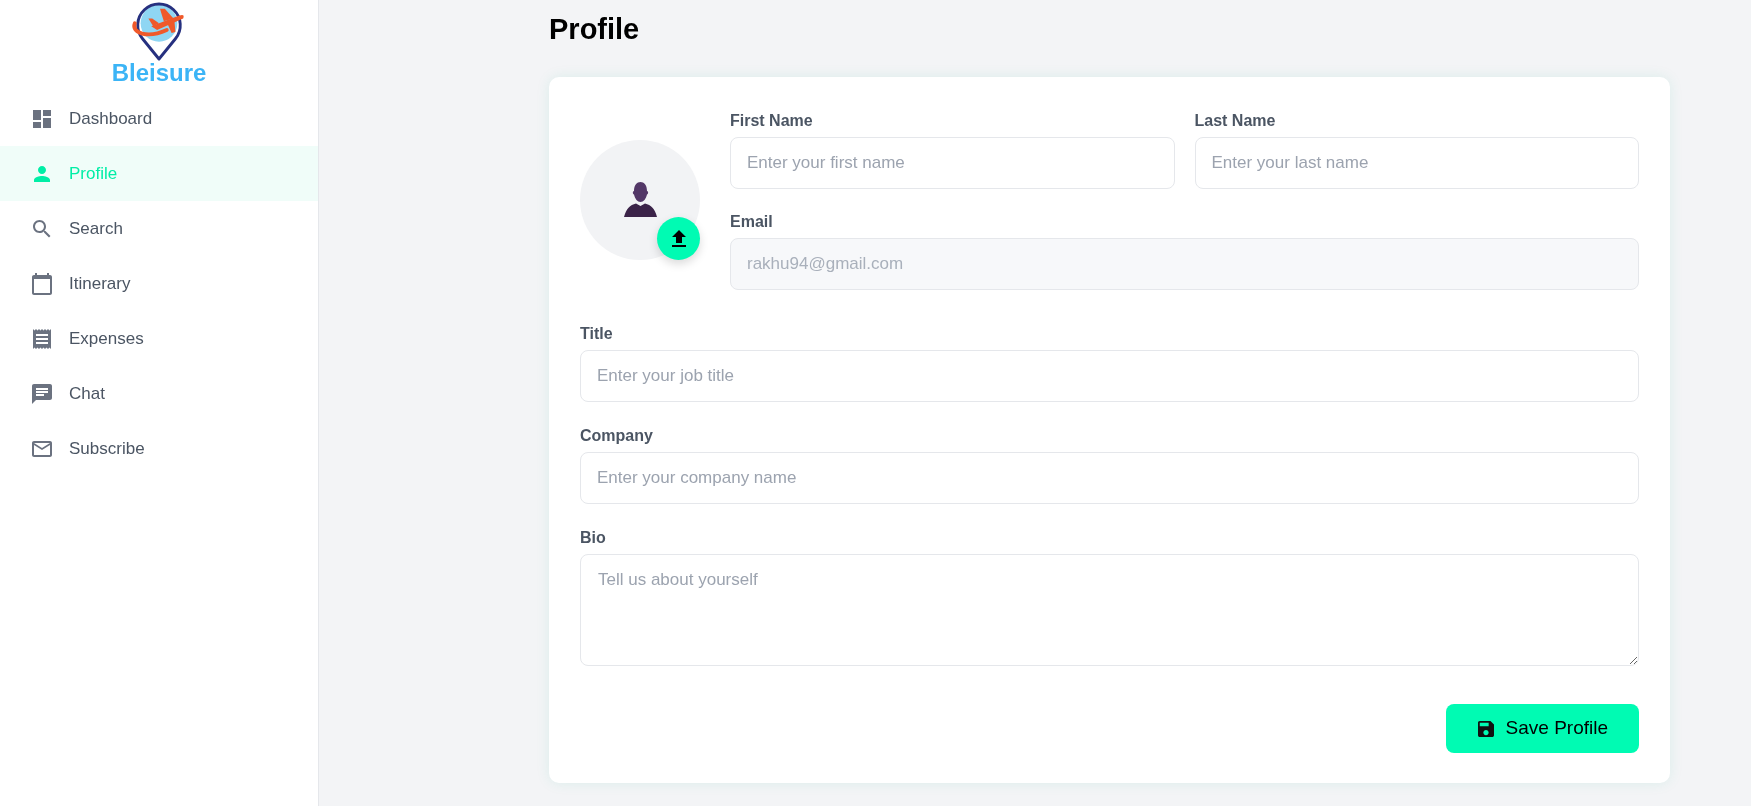 The image size is (1751, 806). Describe the element at coordinates (772, 121) in the screenshot. I see `field-label: First Name` at that location.